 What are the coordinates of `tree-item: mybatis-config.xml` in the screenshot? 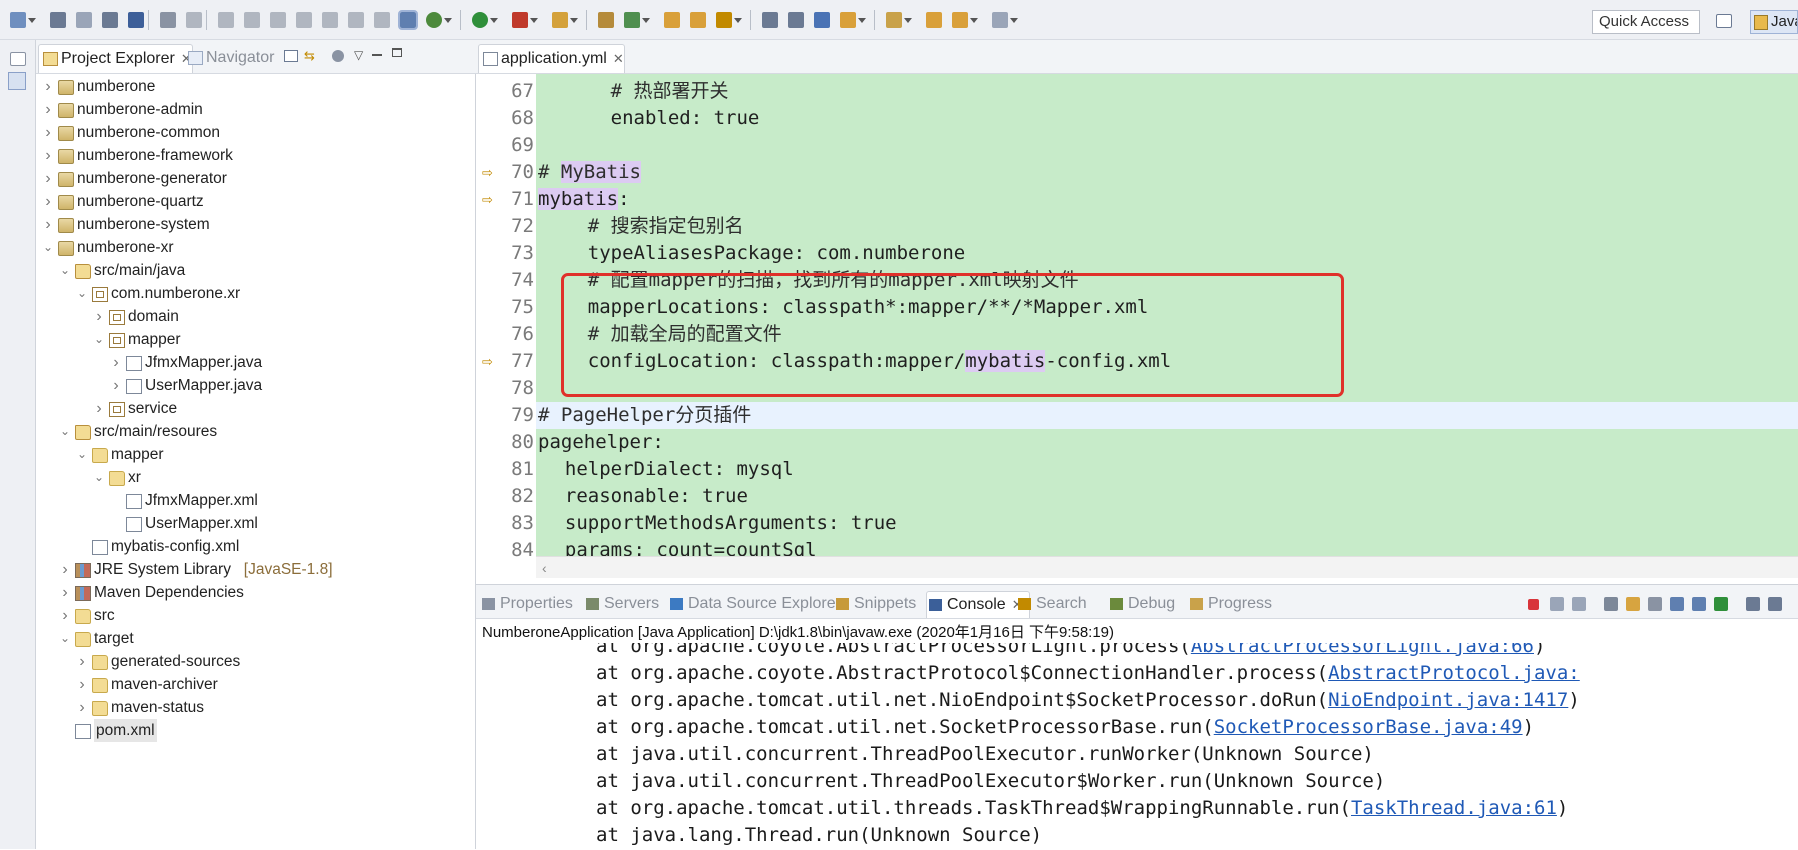 It's located at (251, 546).